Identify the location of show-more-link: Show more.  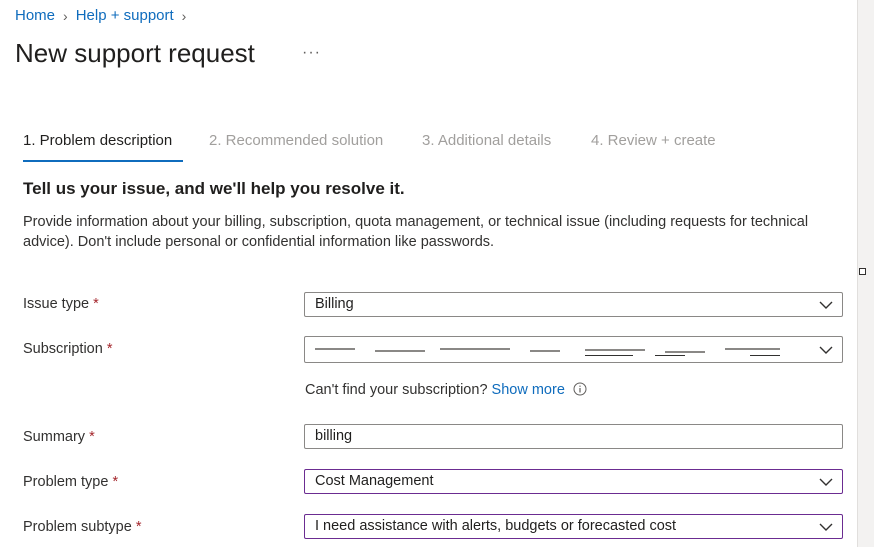
(528, 390).